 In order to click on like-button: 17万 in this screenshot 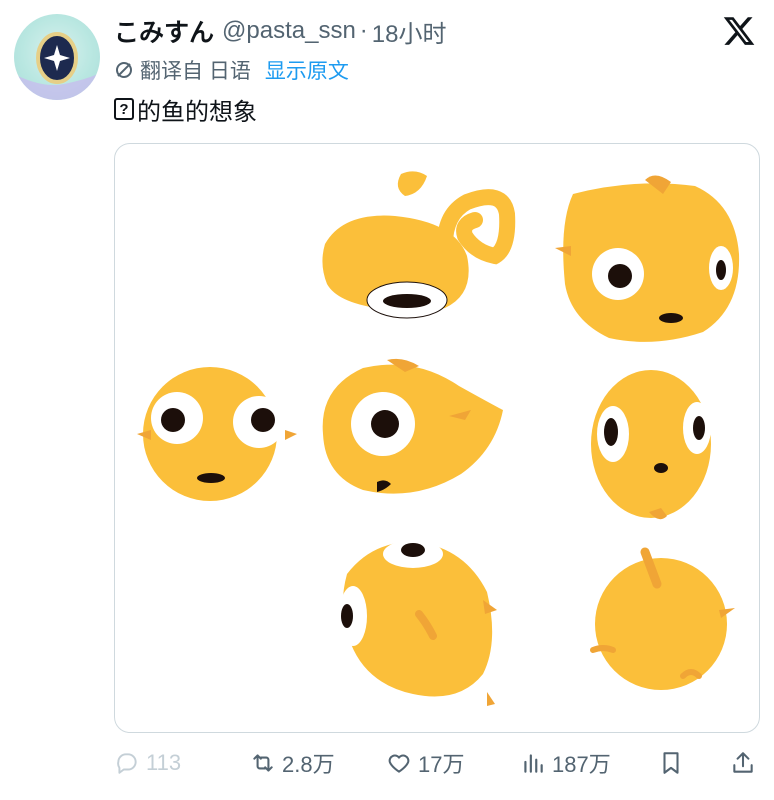, I will do `click(425, 763)`.